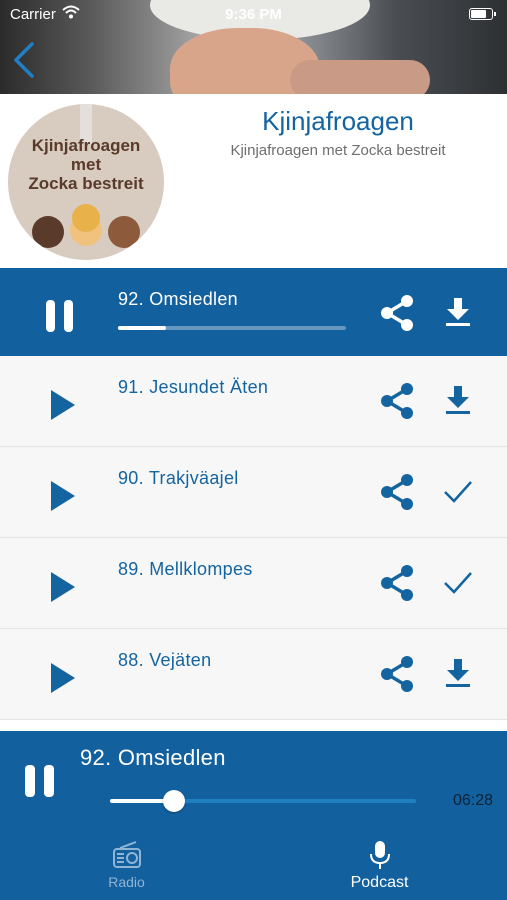  Describe the element at coordinates (232, 328) in the screenshot. I see `episode-progress` at that location.